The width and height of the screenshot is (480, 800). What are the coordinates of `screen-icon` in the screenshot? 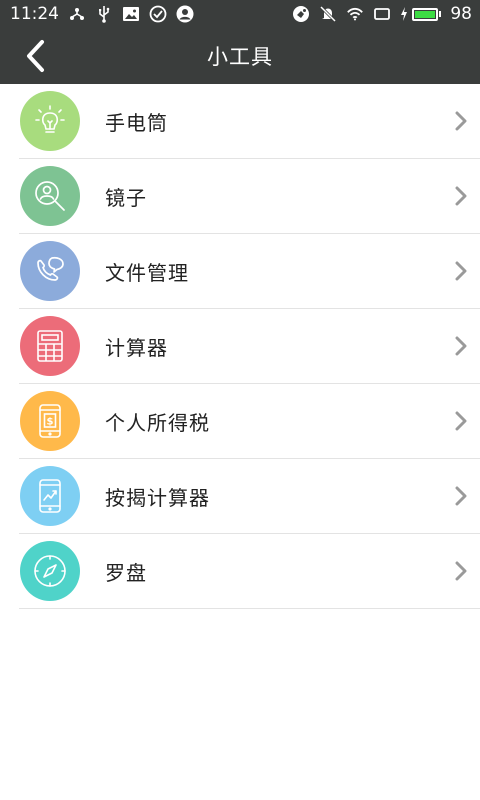 It's located at (382, 14).